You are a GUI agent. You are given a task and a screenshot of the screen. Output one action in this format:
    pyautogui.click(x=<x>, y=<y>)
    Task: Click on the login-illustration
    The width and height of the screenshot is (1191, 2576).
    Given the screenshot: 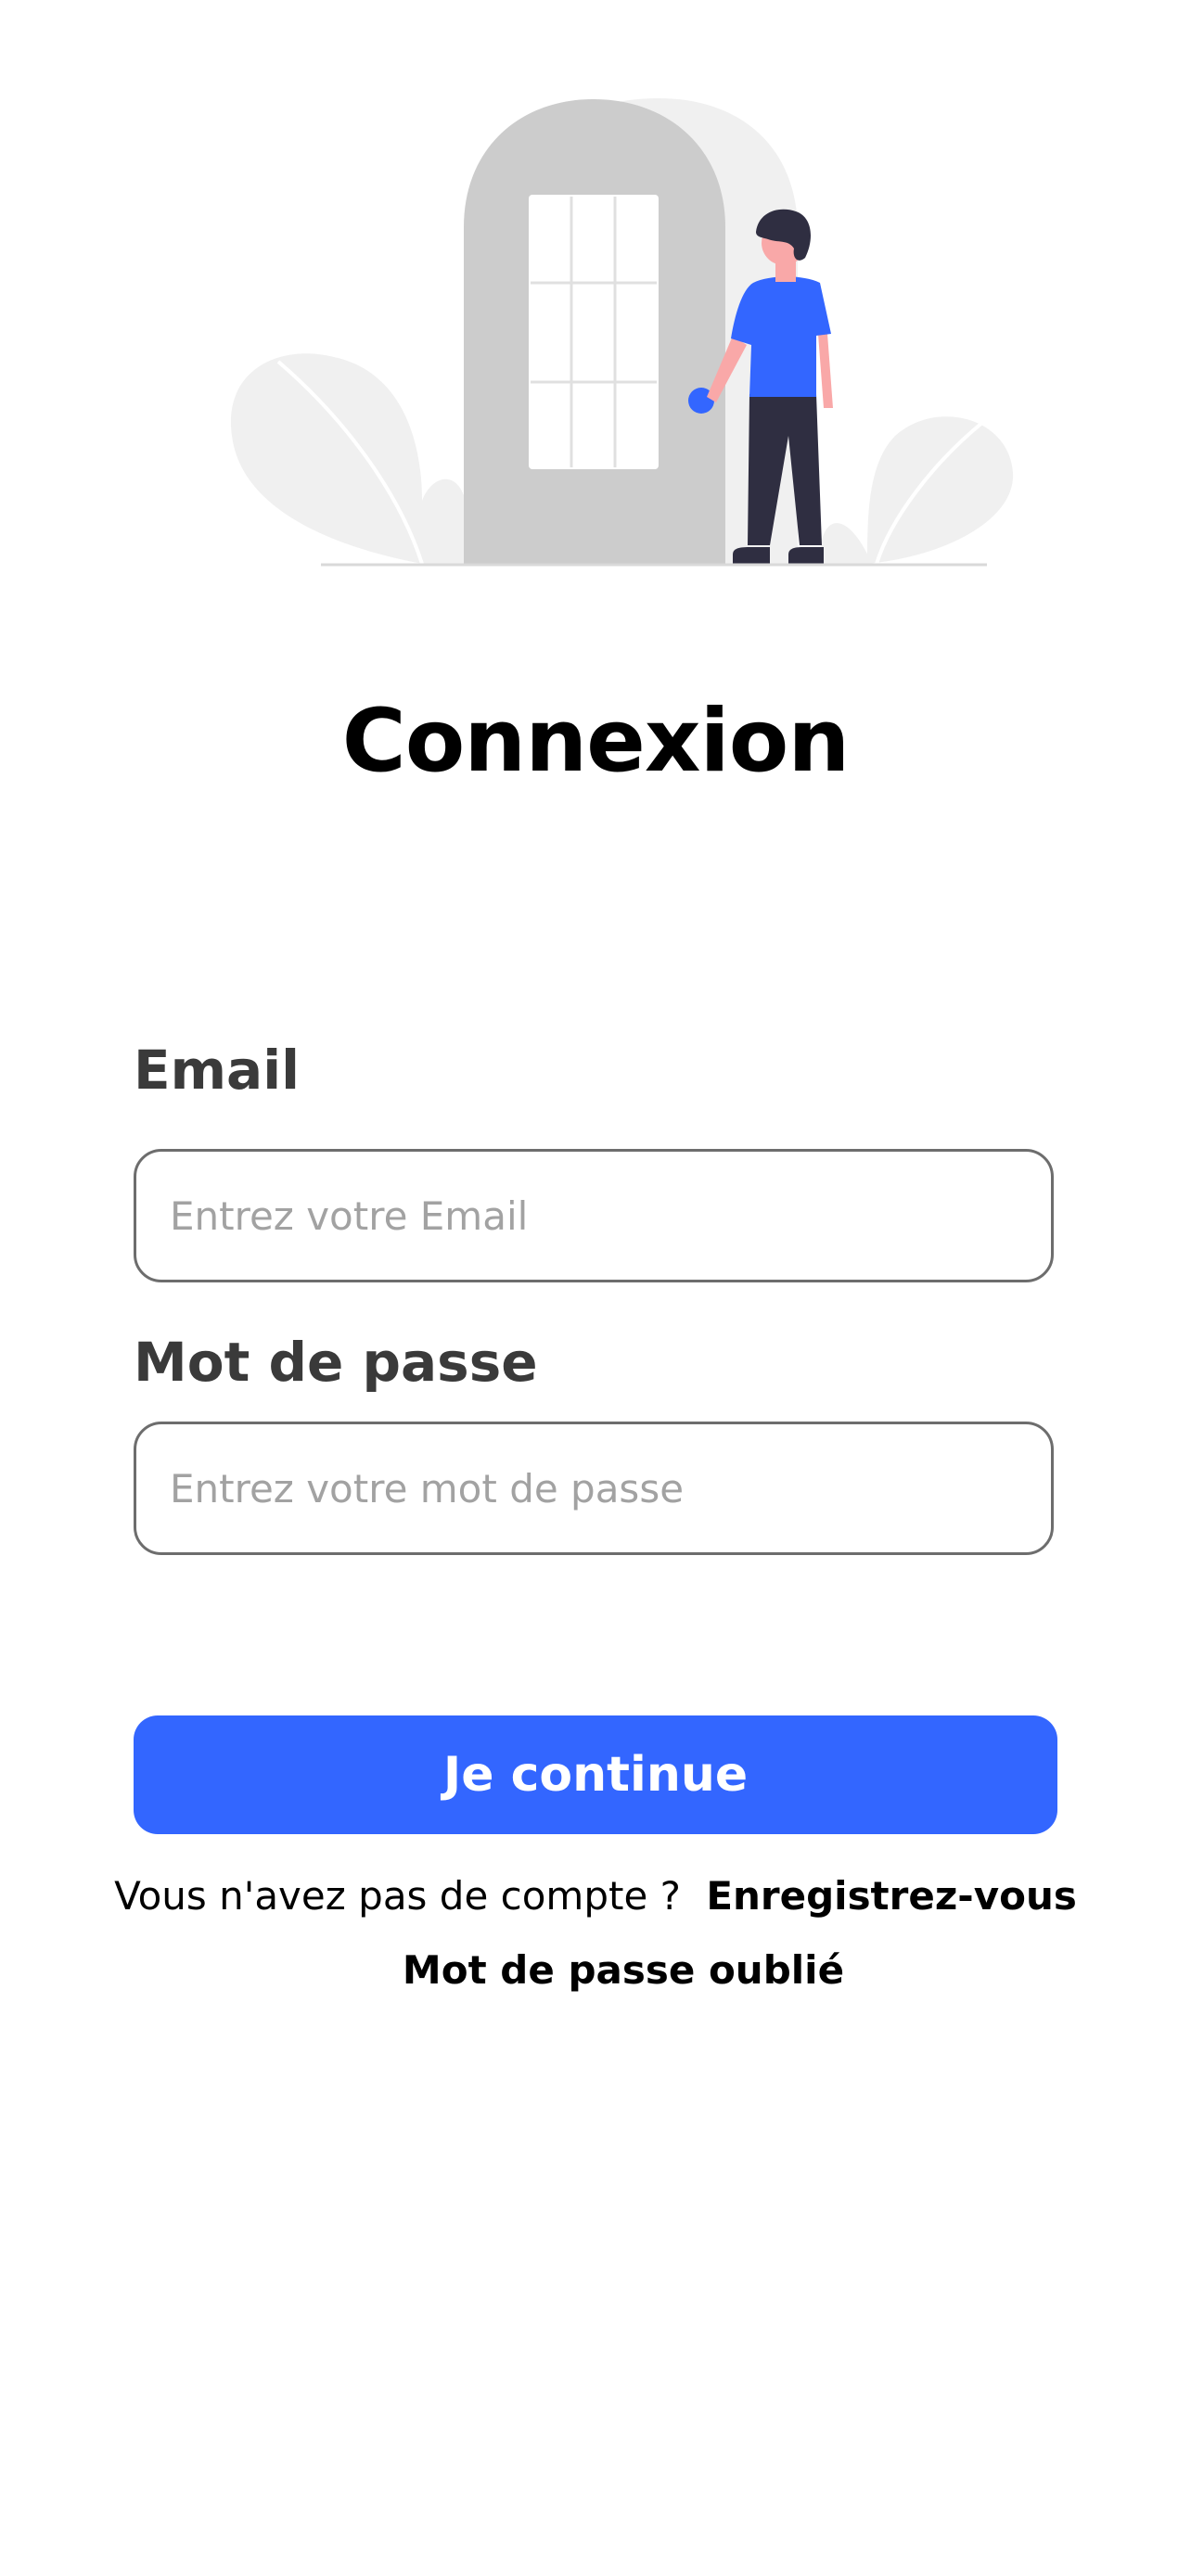 What is the action you would take?
    pyautogui.click(x=622, y=333)
    